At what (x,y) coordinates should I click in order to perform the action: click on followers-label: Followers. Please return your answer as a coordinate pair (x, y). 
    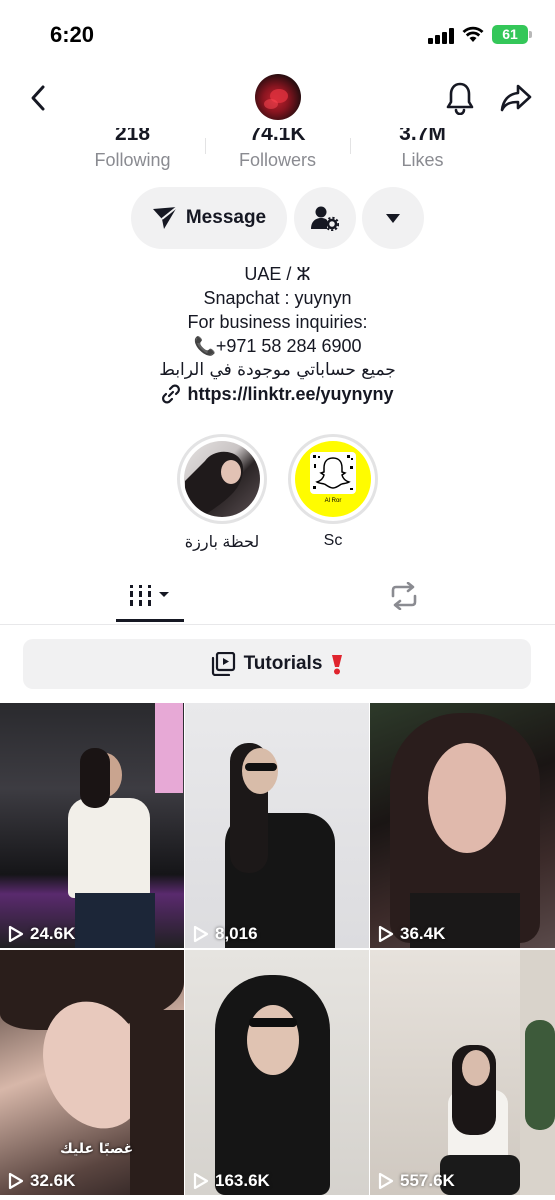
    Looking at the image, I should click on (277, 160).